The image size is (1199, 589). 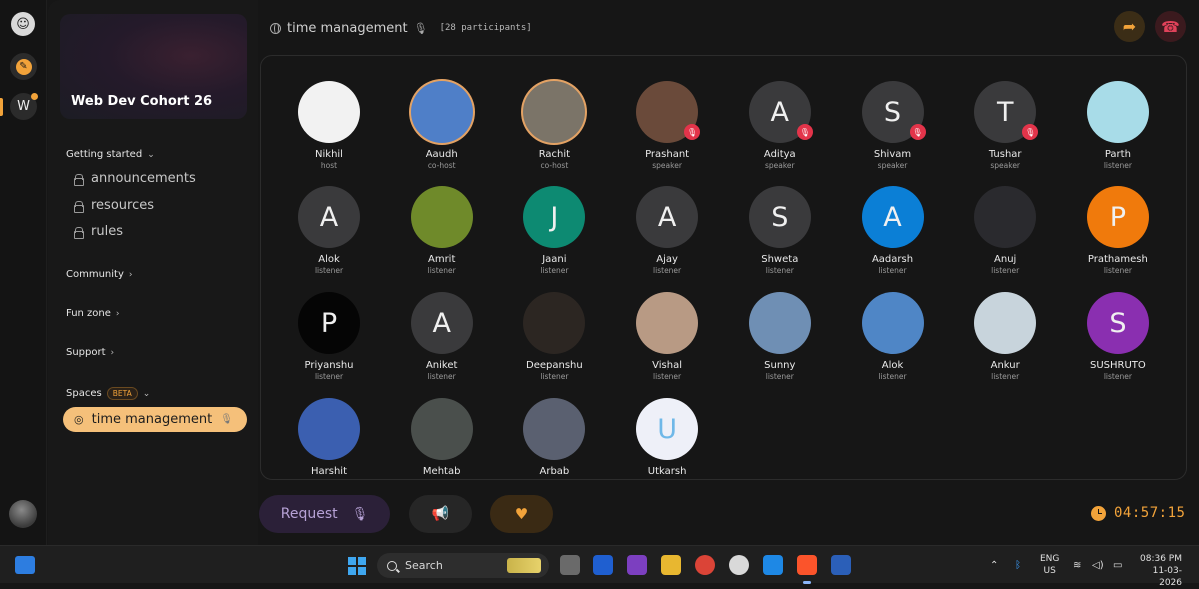 What do you see at coordinates (637, 565) in the screenshot?
I see `clipchamp-icon` at bounding box center [637, 565].